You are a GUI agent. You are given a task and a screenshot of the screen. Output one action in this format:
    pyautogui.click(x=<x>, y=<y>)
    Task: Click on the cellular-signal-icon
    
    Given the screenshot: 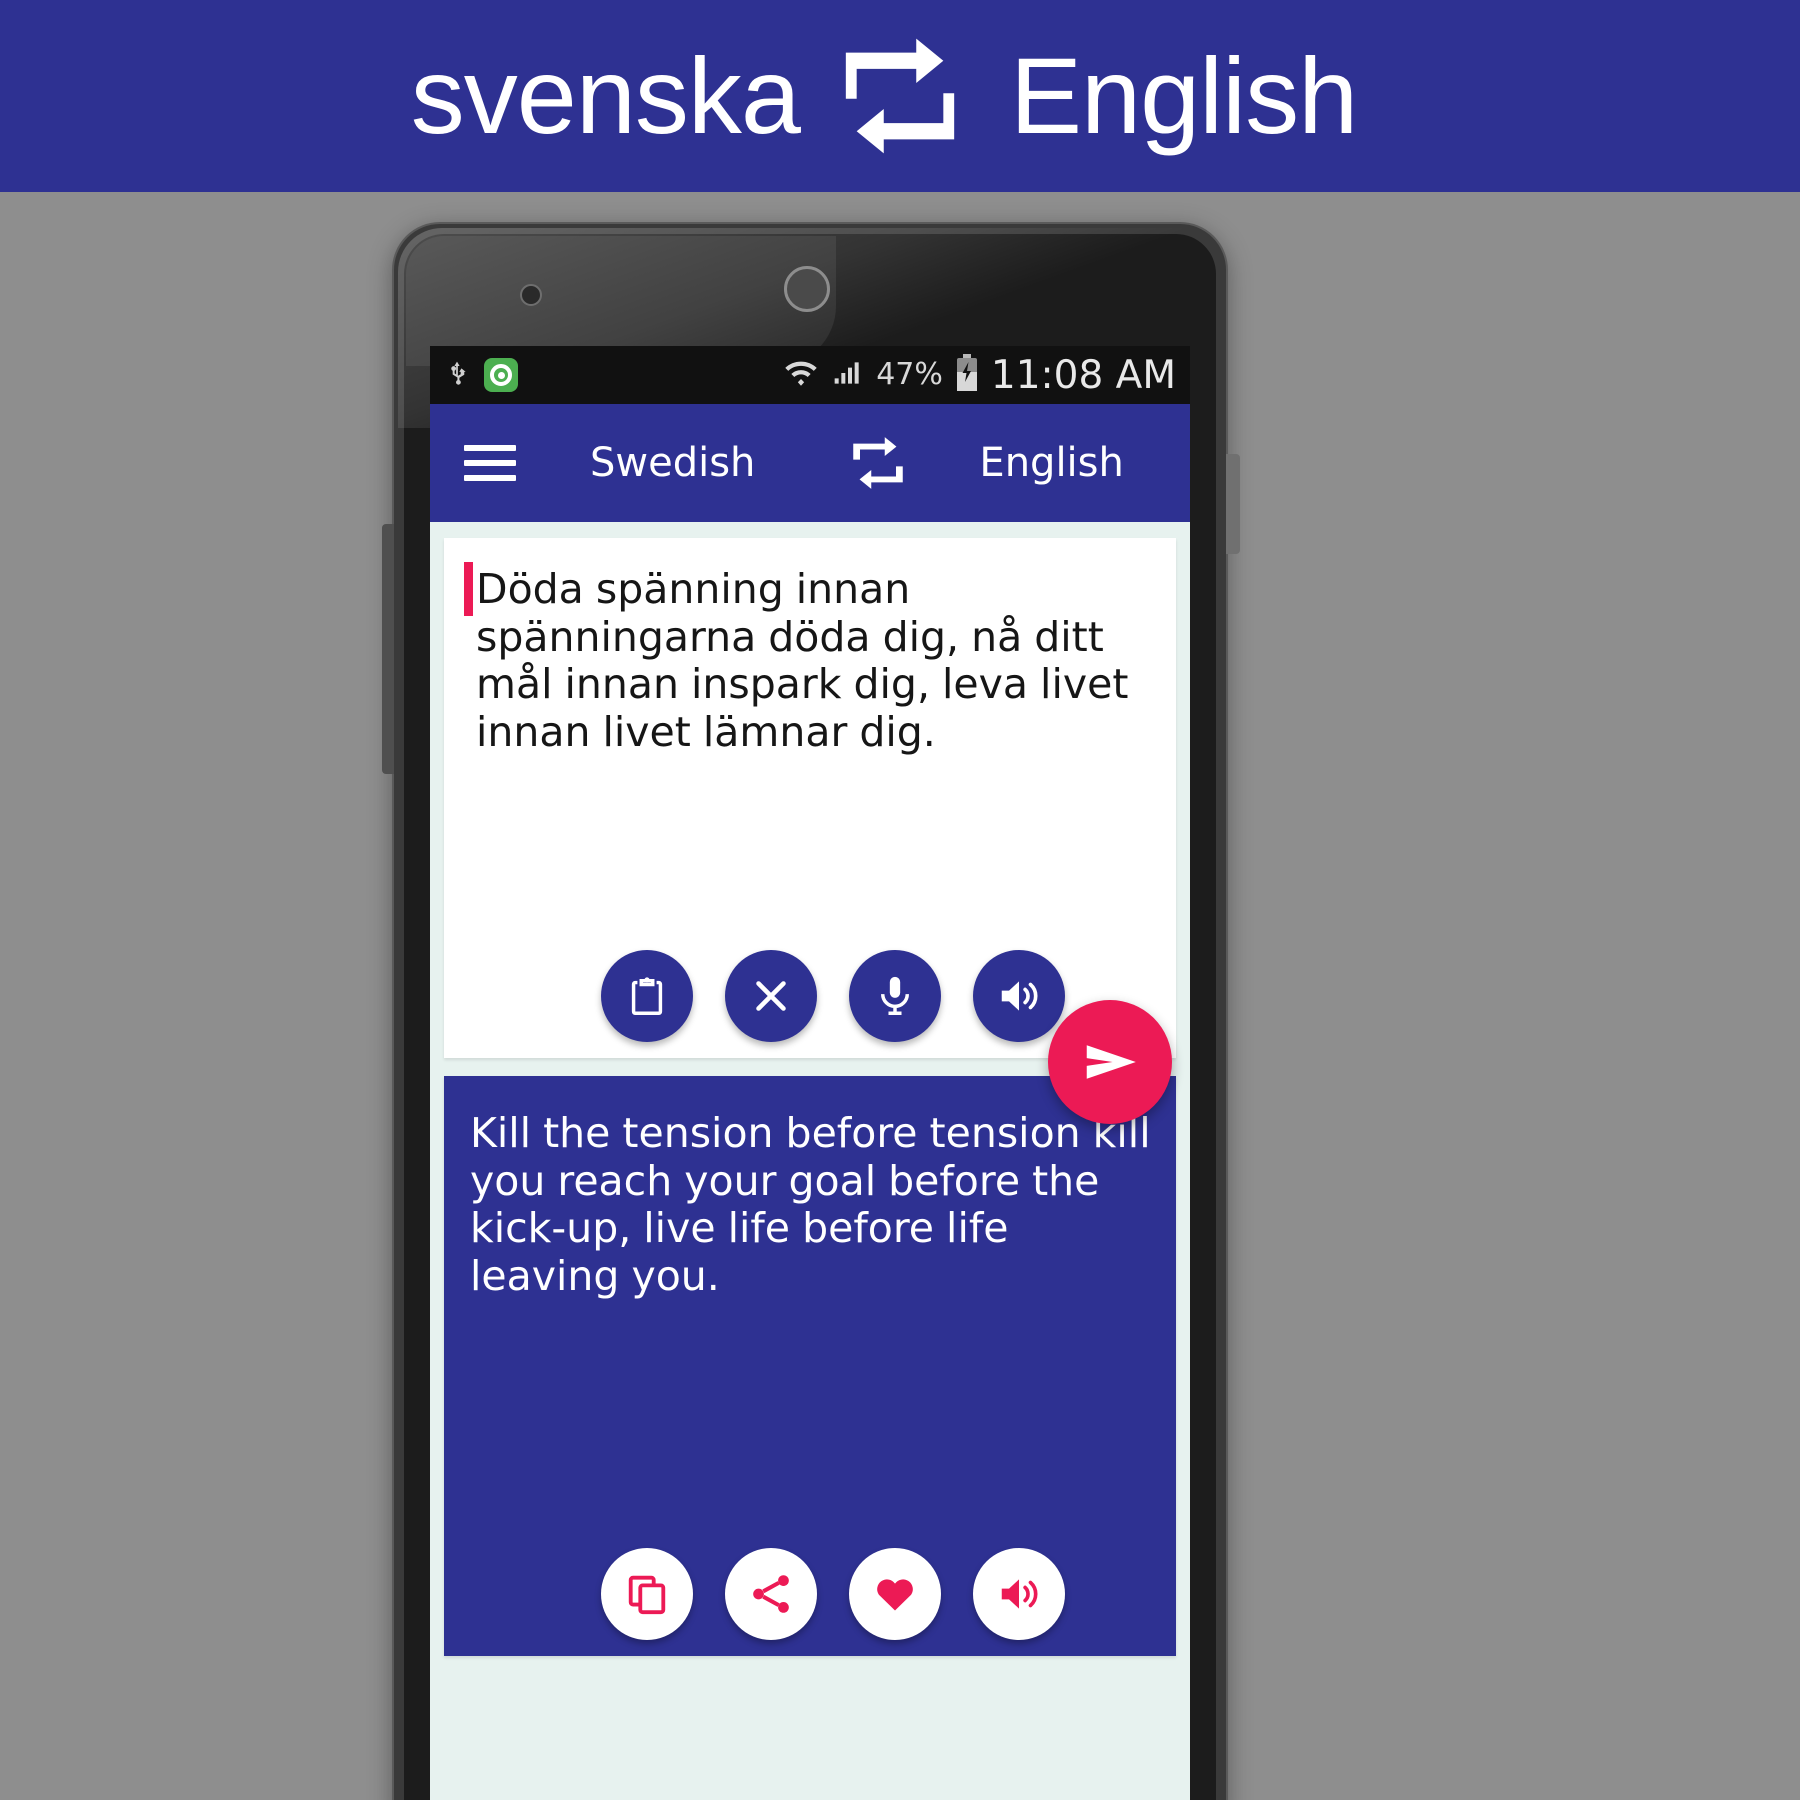 What is the action you would take?
    pyautogui.click(x=848, y=375)
    